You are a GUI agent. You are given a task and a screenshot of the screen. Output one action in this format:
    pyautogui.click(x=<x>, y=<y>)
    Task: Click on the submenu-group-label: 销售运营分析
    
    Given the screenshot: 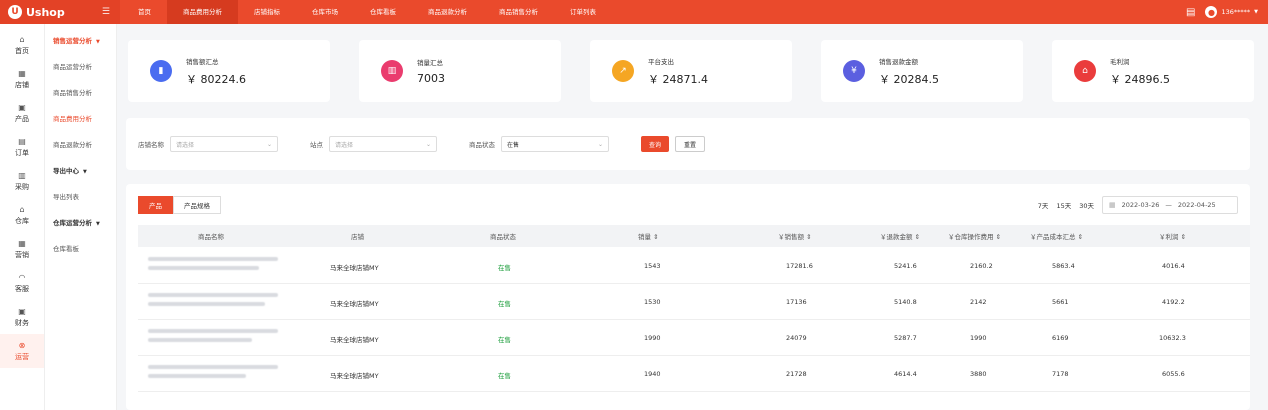 What is the action you would take?
    pyautogui.click(x=72, y=41)
    